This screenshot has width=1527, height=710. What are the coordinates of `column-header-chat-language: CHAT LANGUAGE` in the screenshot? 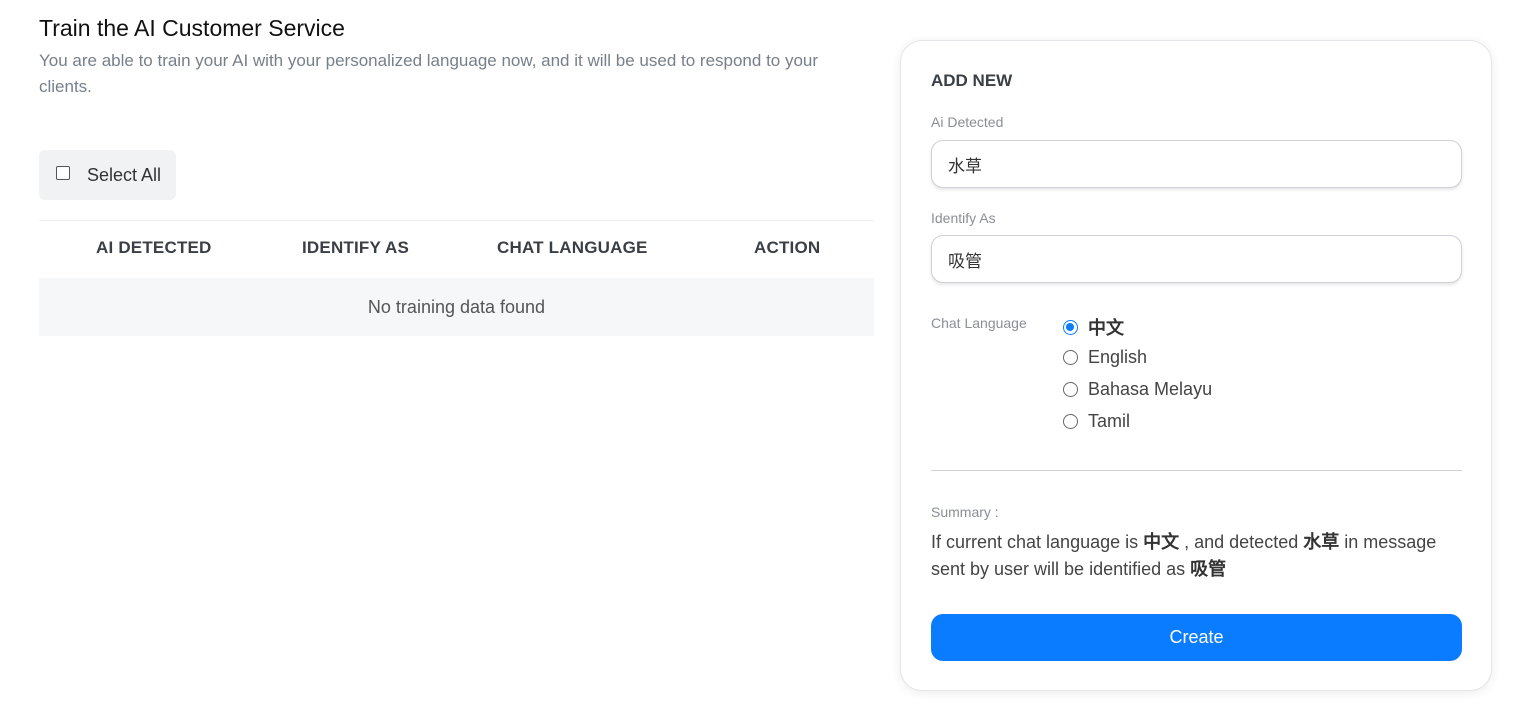 It's located at (572, 247).